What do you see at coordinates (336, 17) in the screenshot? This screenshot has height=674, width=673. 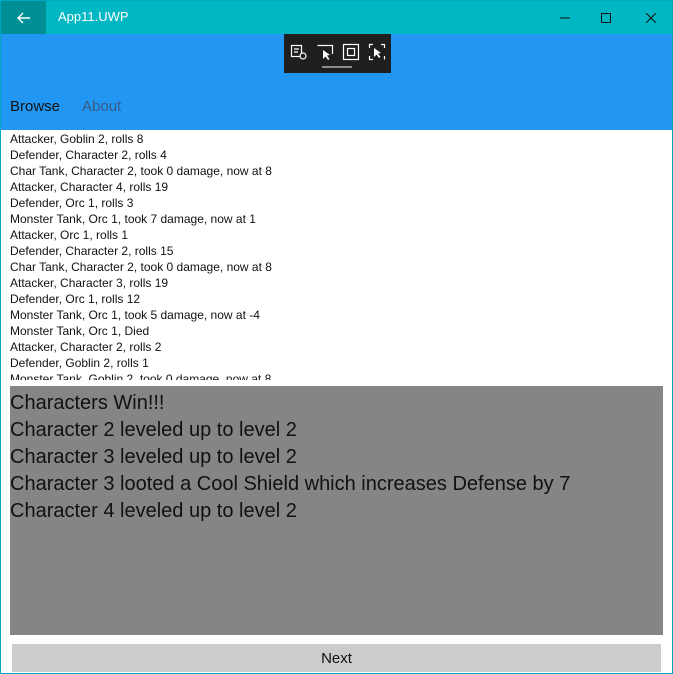 I see `title-bar: App11.UWP` at bounding box center [336, 17].